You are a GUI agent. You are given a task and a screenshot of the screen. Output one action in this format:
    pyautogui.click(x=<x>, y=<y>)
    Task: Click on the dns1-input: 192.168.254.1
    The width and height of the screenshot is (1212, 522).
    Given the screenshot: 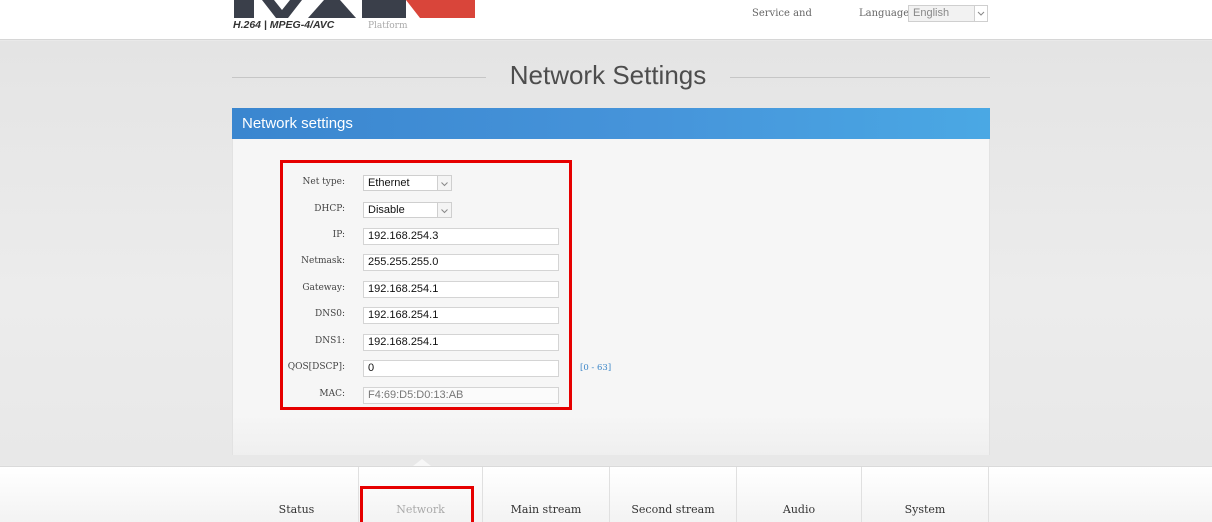 What is the action you would take?
    pyautogui.click(x=461, y=342)
    